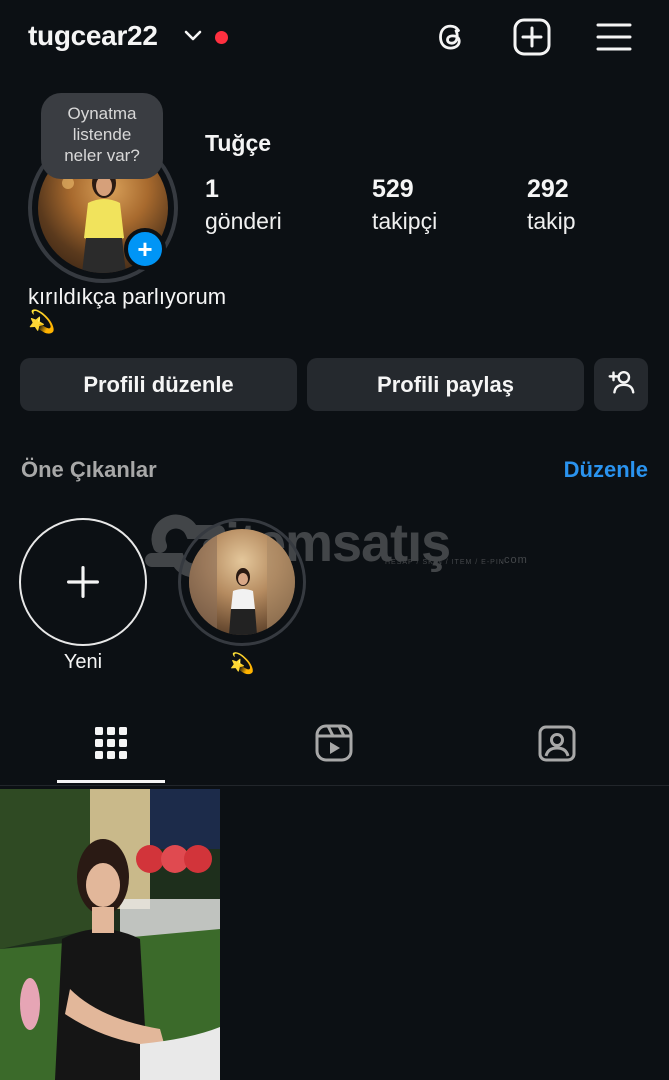 This screenshot has width=669, height=1080. I want to click on tab-reels, so click(334, 745).